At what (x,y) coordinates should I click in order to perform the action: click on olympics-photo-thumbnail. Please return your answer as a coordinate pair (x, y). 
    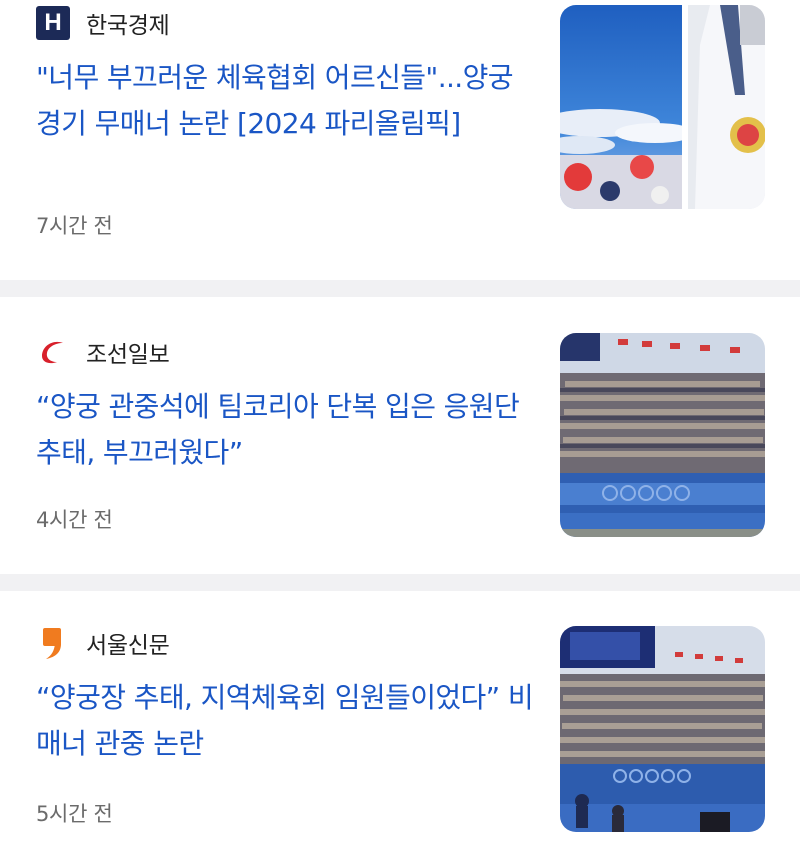
    Looking at the image, I should click on (662, 107).